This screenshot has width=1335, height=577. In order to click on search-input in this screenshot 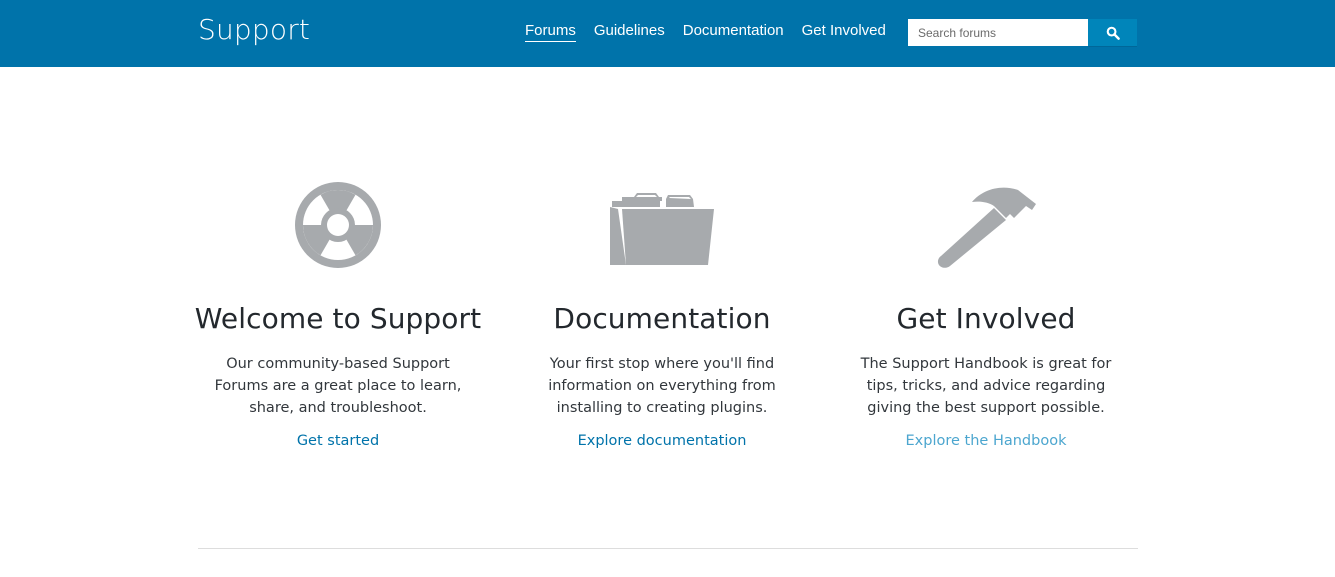, I will do `click(998, 32)`.